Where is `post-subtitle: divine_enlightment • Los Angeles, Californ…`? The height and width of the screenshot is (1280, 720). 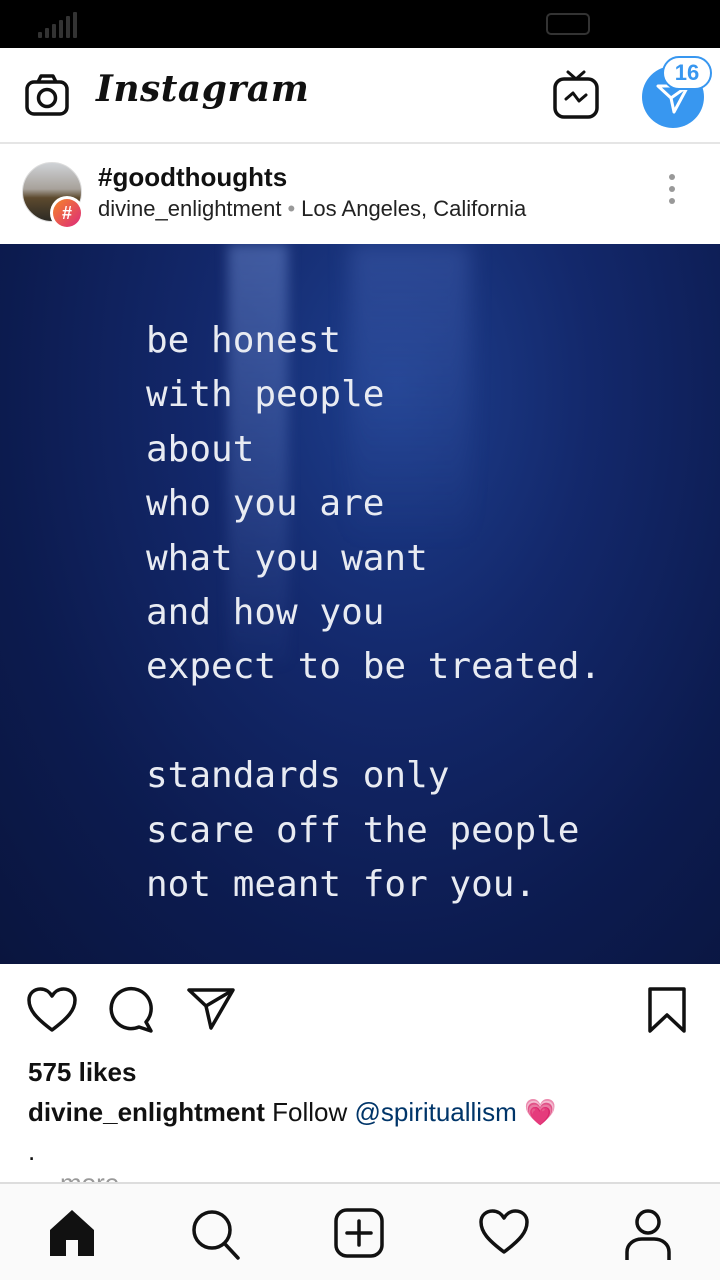
post-subtitle: divine_enlightment • Los Angeles, Californ… is located at coordinates (312, 209).